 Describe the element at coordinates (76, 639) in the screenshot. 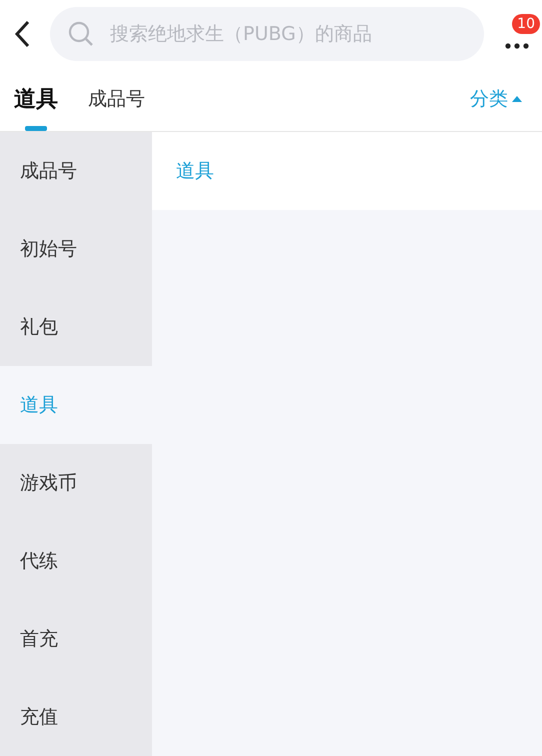

I see `sidebar-item: 首充` at that location.